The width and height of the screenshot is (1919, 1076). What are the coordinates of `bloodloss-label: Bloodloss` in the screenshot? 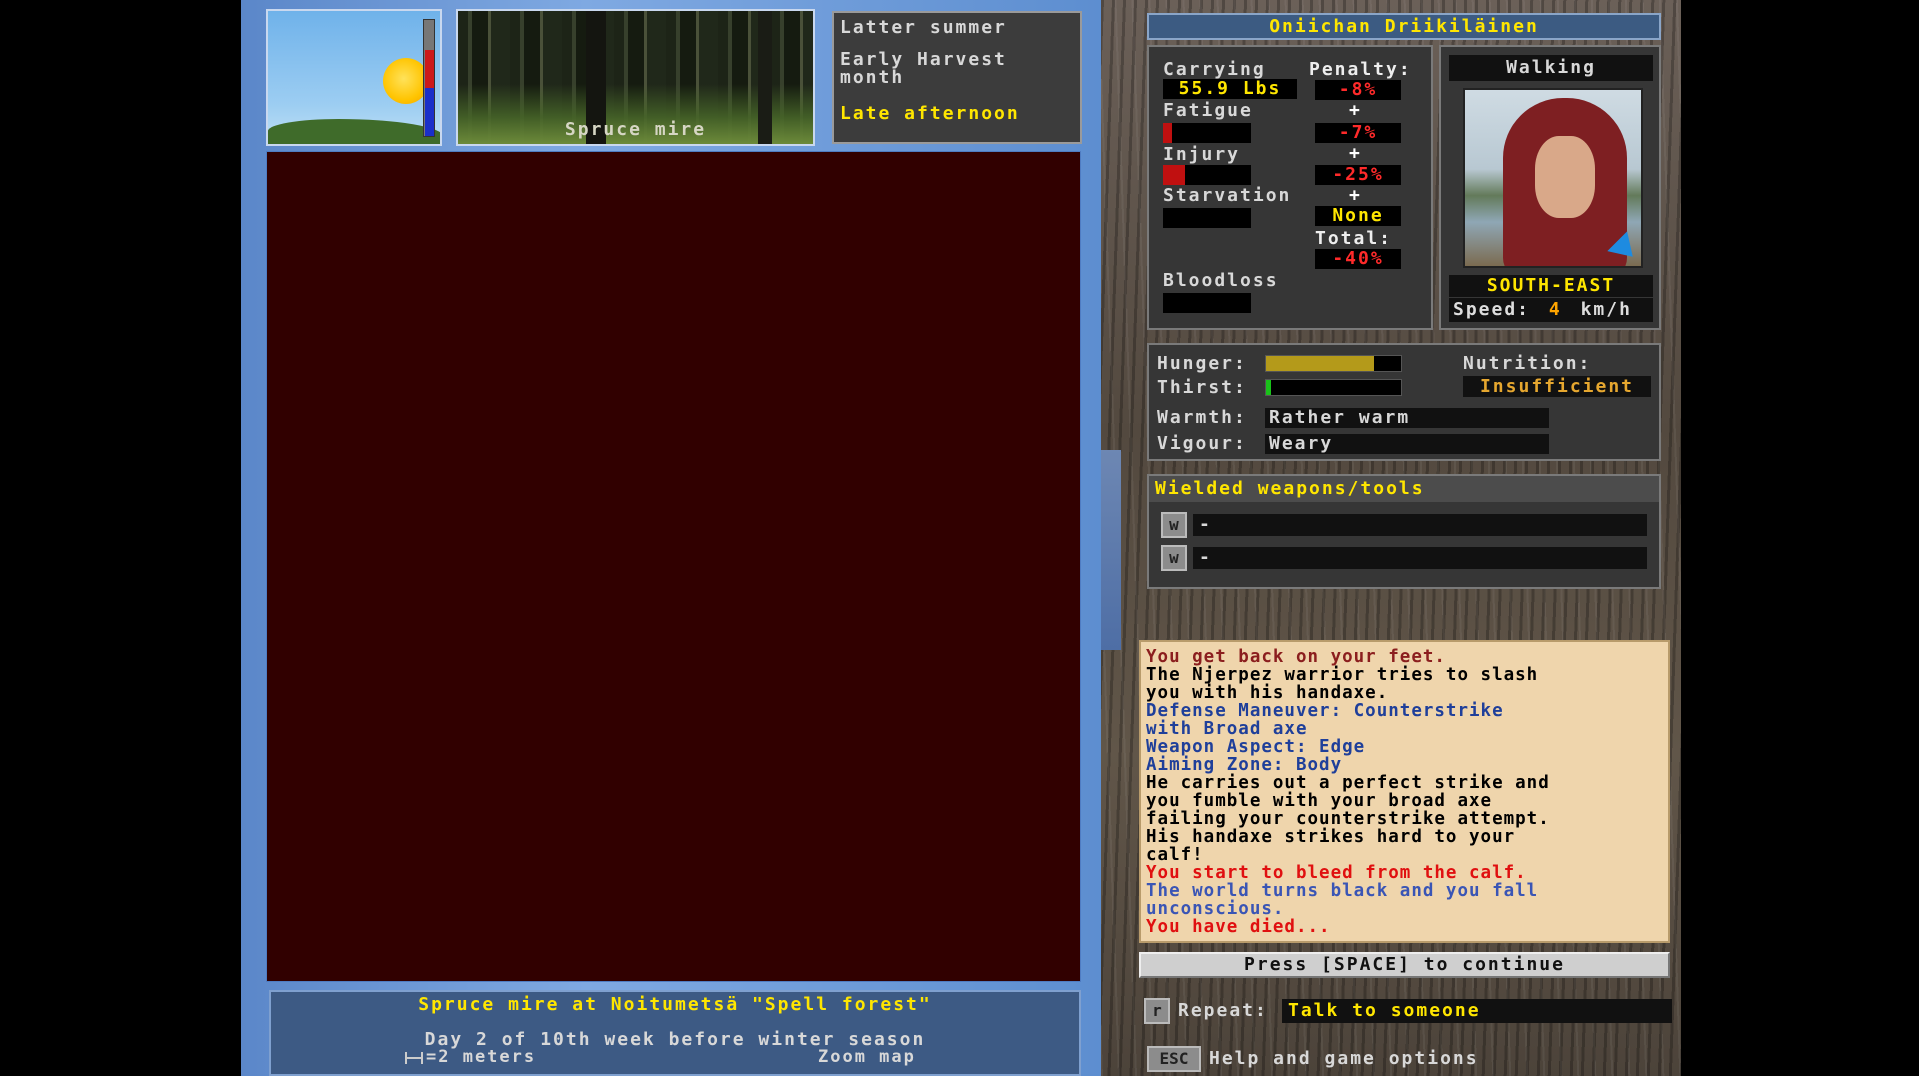 It's located at (1221, 280).